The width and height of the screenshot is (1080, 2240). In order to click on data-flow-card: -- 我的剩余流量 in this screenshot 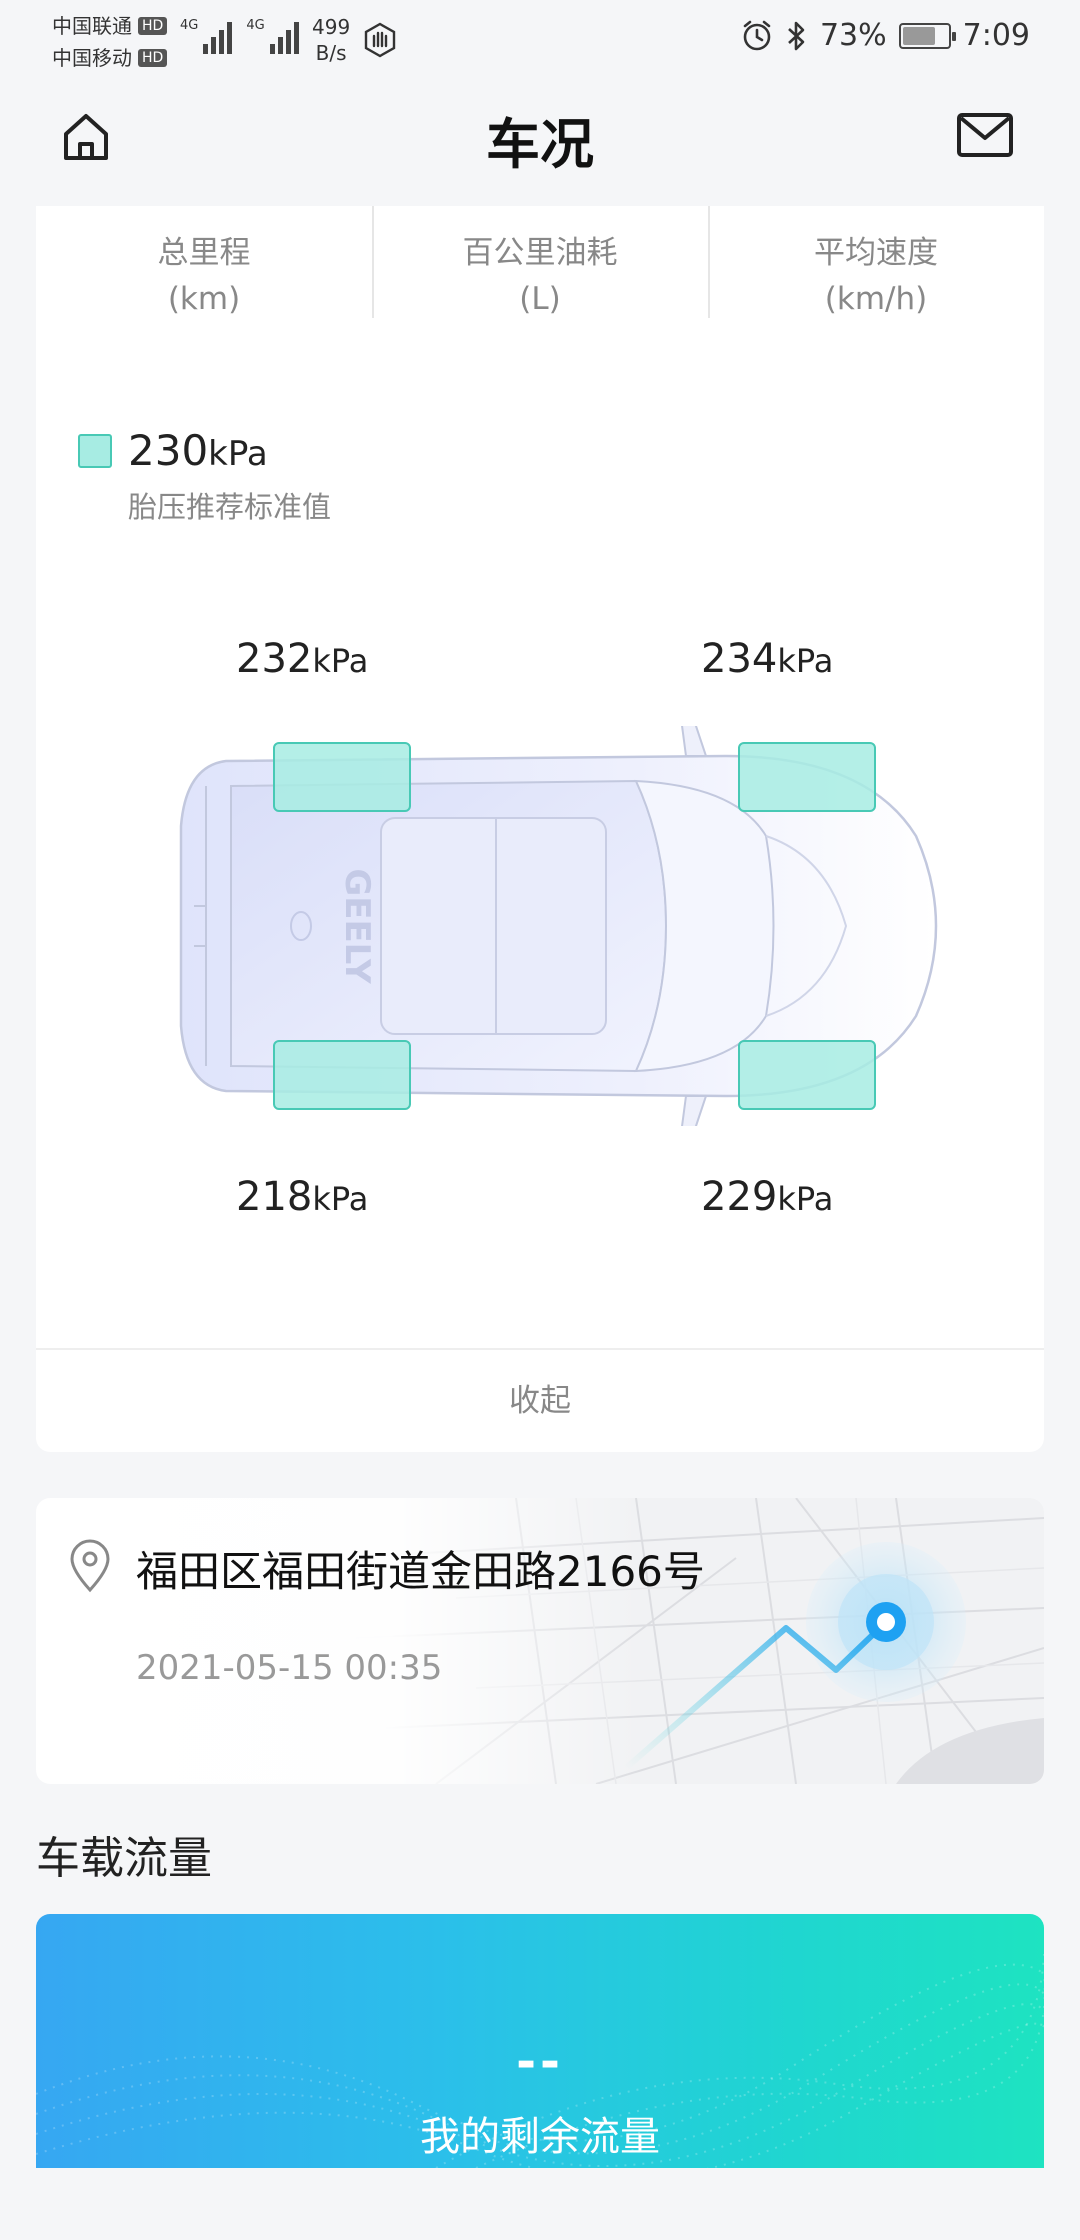, I will do `click(540, 2041)`.